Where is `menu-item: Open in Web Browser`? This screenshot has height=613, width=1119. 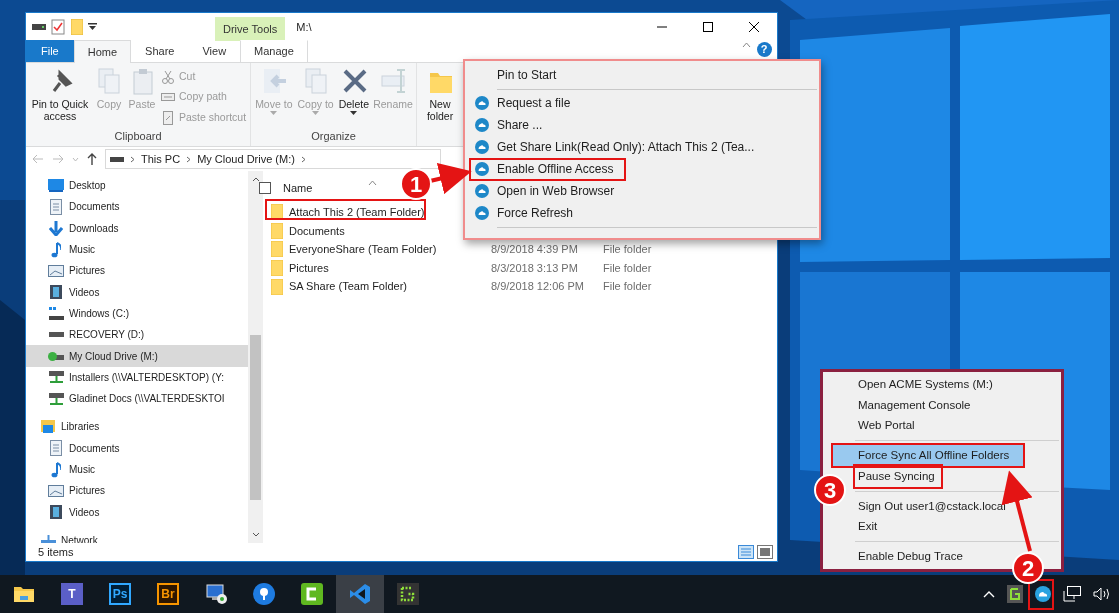
menu-item: Open in Web Browser is located at coordinates (642, 191).